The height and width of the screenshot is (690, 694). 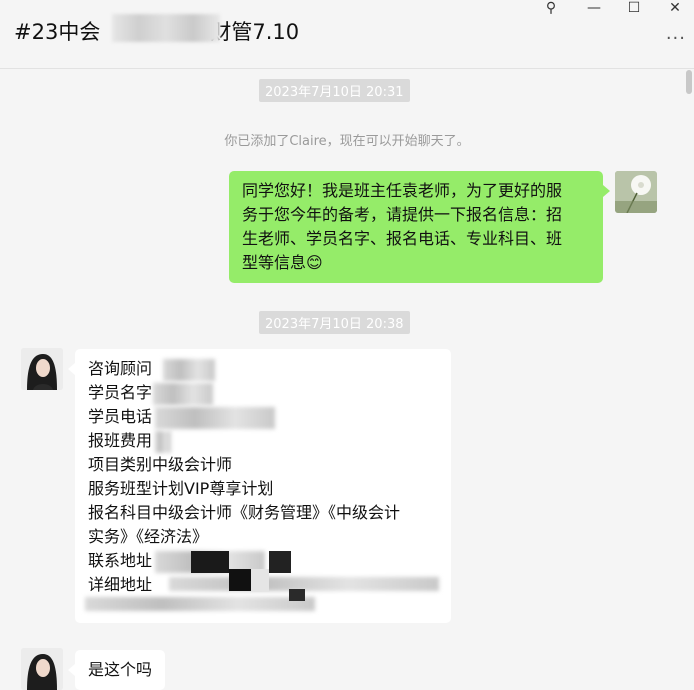 I want to click on timestamp: 2023年7月10日 20:31, so click(x=334, y=90).